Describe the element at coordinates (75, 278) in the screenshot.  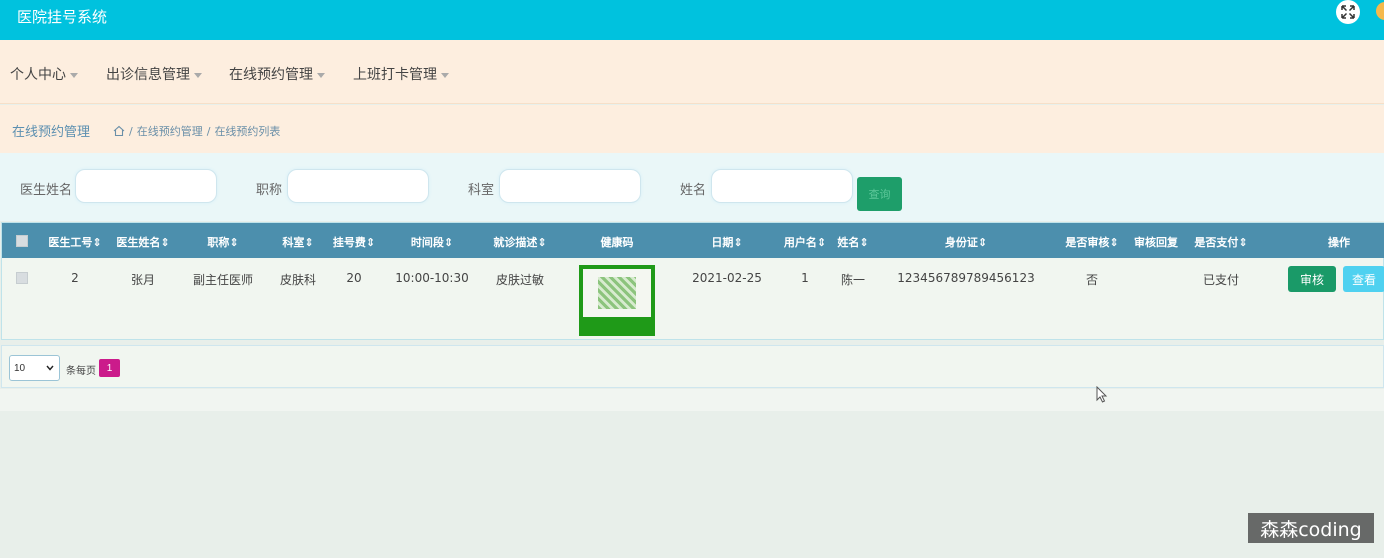
I see `cell-doctor-id: 2` at that location.